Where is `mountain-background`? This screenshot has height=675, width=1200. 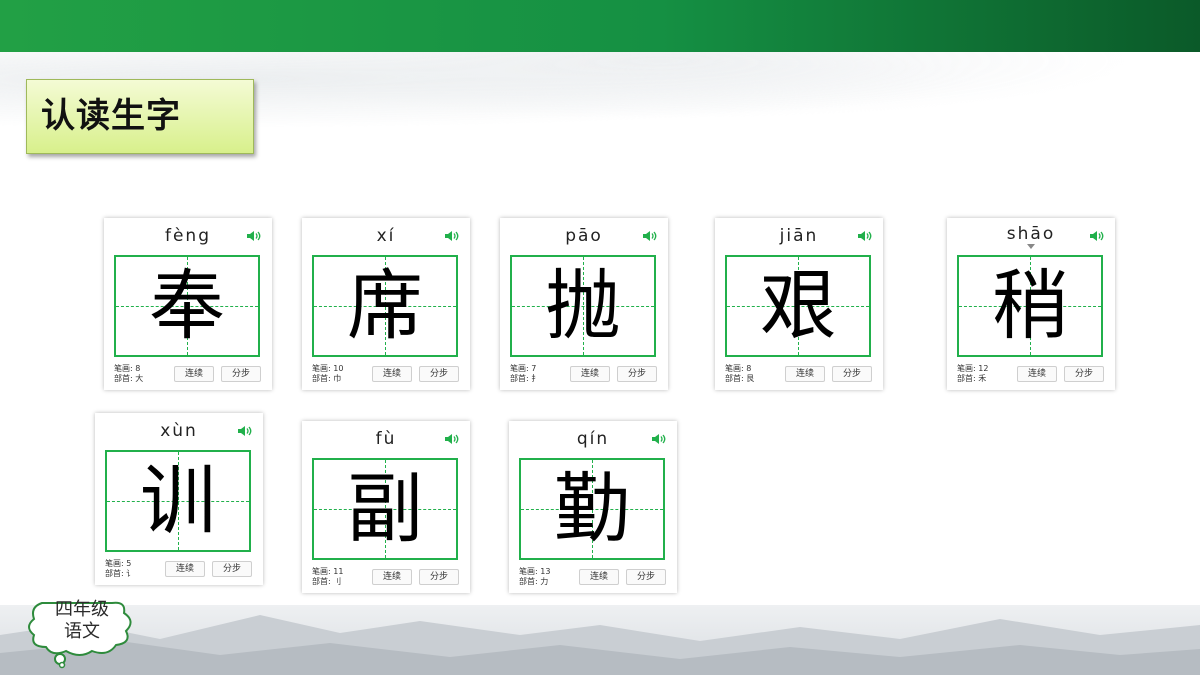
mountain-background is located at coordinates (600, 640).